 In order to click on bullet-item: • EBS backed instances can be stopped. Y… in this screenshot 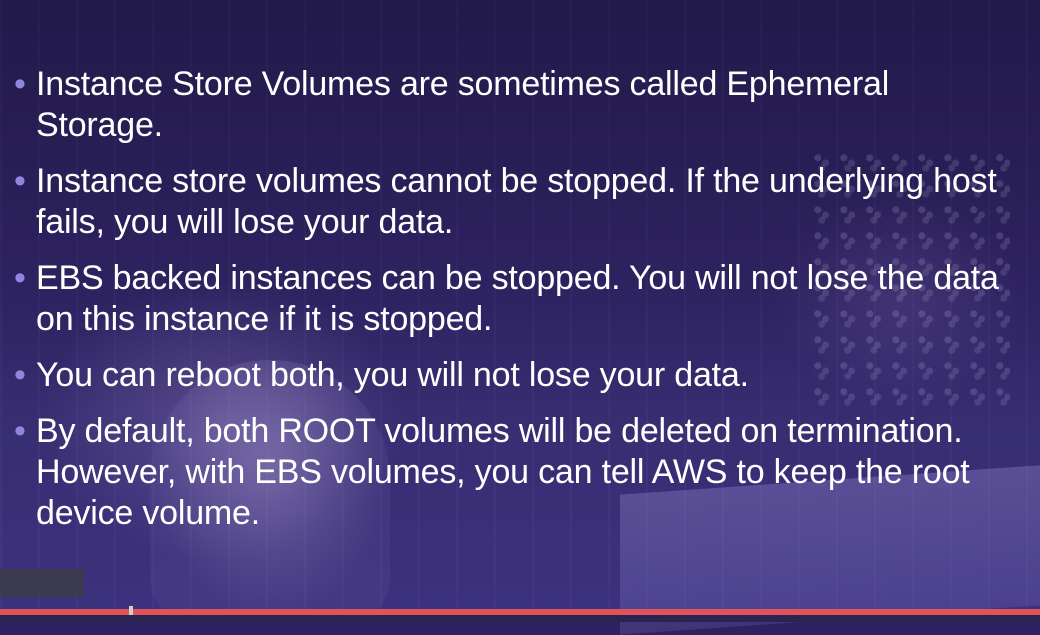, I will do `click(514, 299)`.